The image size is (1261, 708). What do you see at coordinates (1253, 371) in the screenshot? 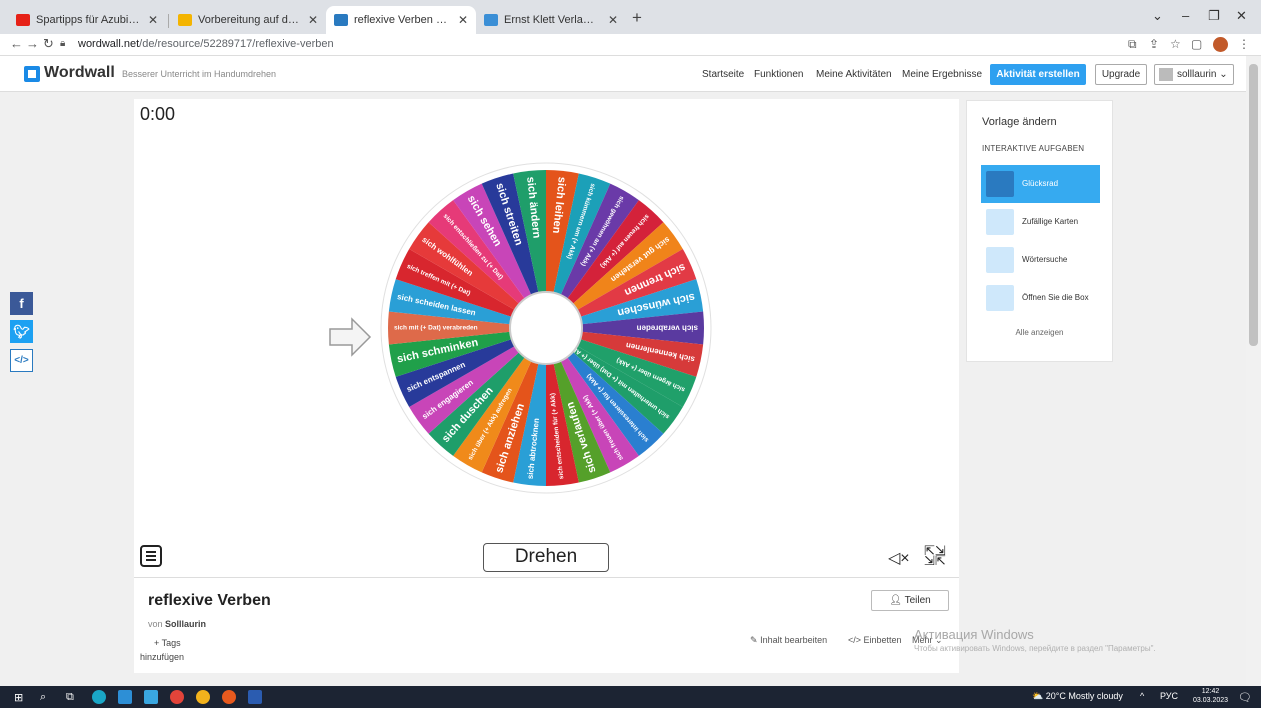
I see `page-scrollbar` at bounding box center [1253, 371].